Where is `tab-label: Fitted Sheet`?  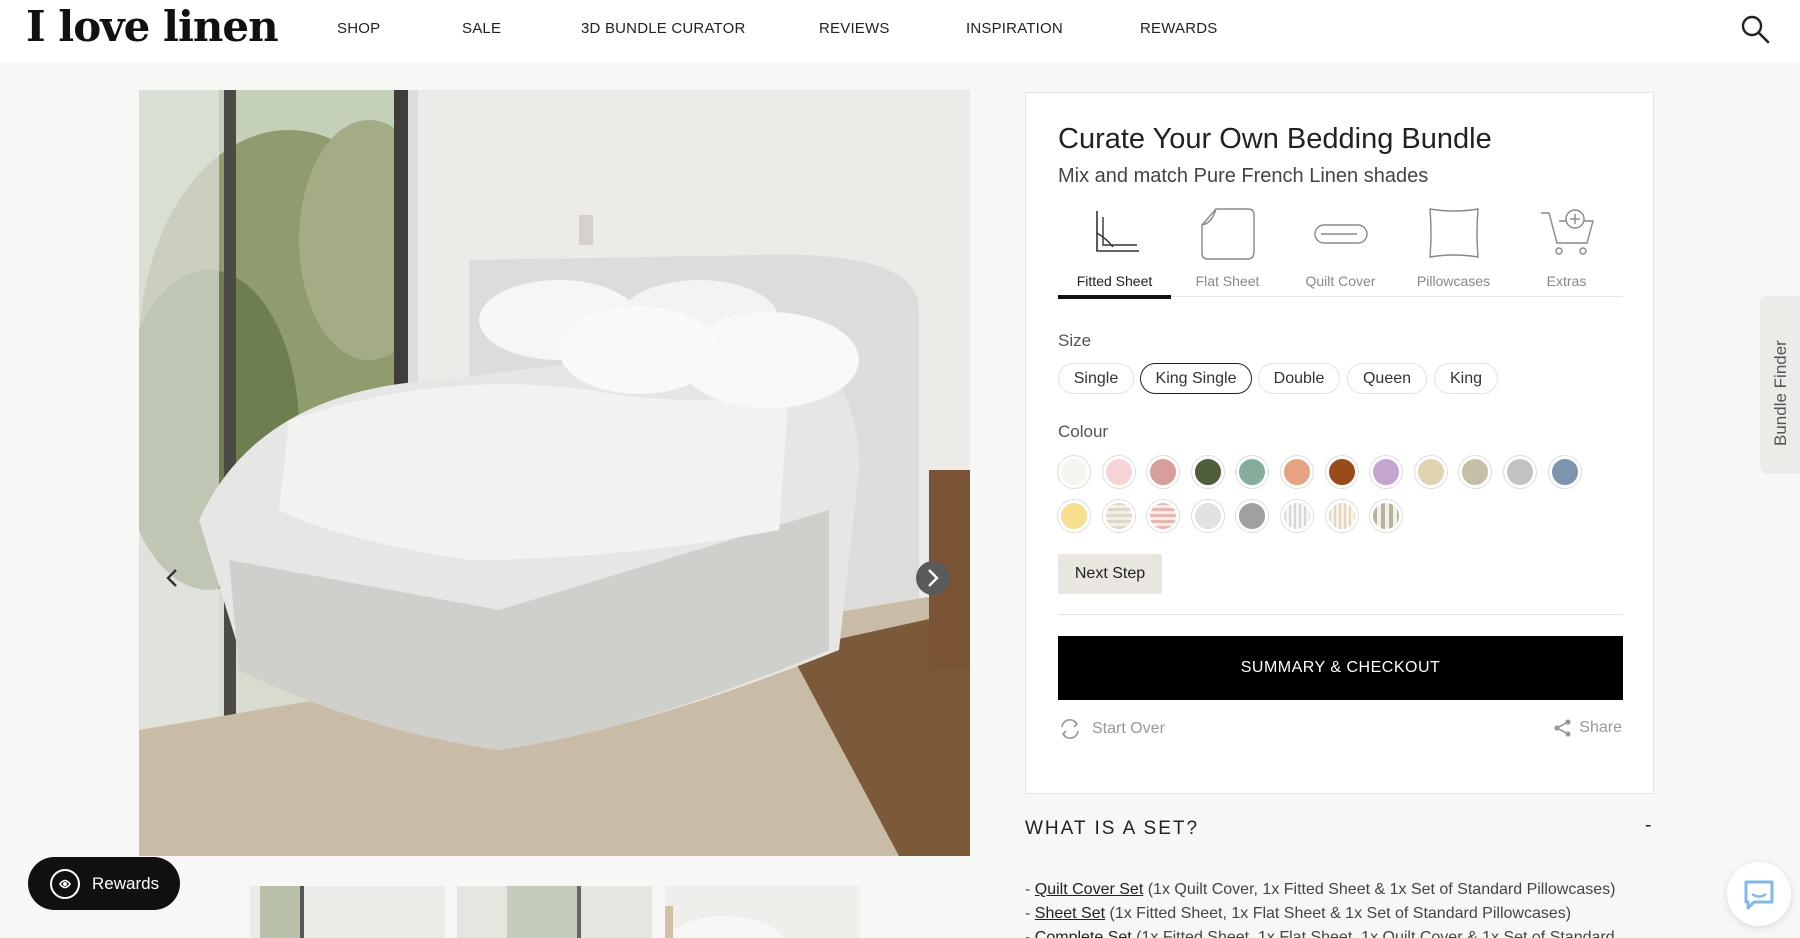
tab-label: Fitted Sheet is located at coordinates (1114, 281).